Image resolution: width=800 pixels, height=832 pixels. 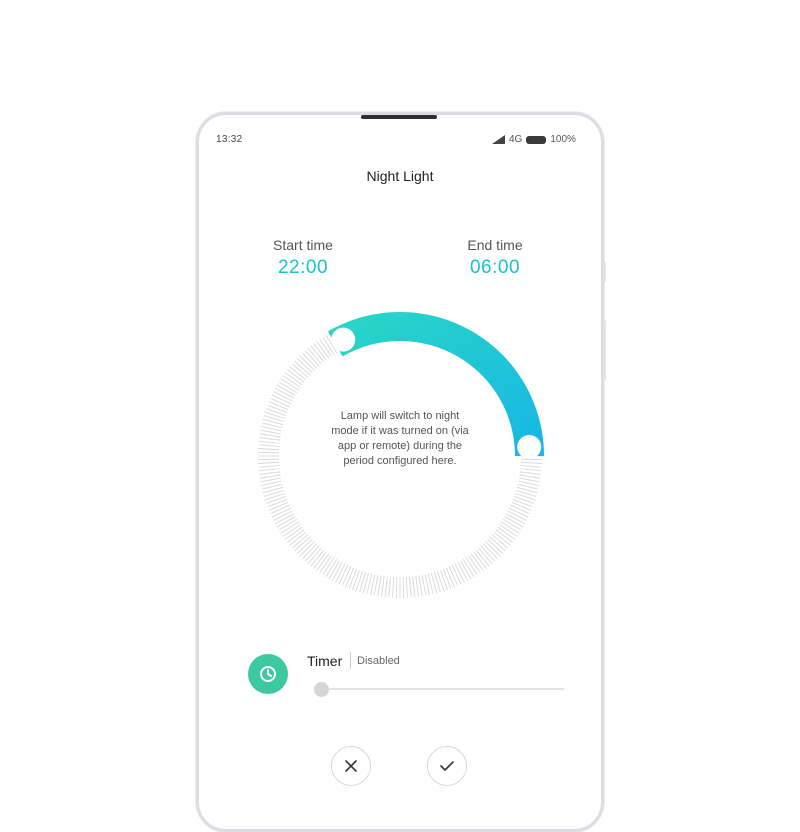 I want to click on timer-divider, so click(x=350, y=660).